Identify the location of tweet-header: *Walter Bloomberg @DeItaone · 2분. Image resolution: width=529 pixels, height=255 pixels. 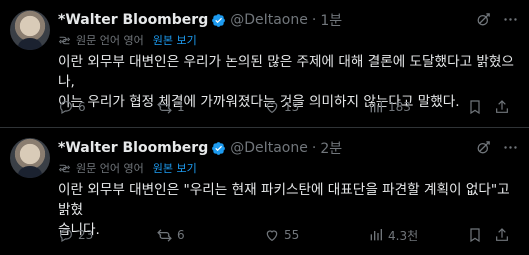
(288, 148).